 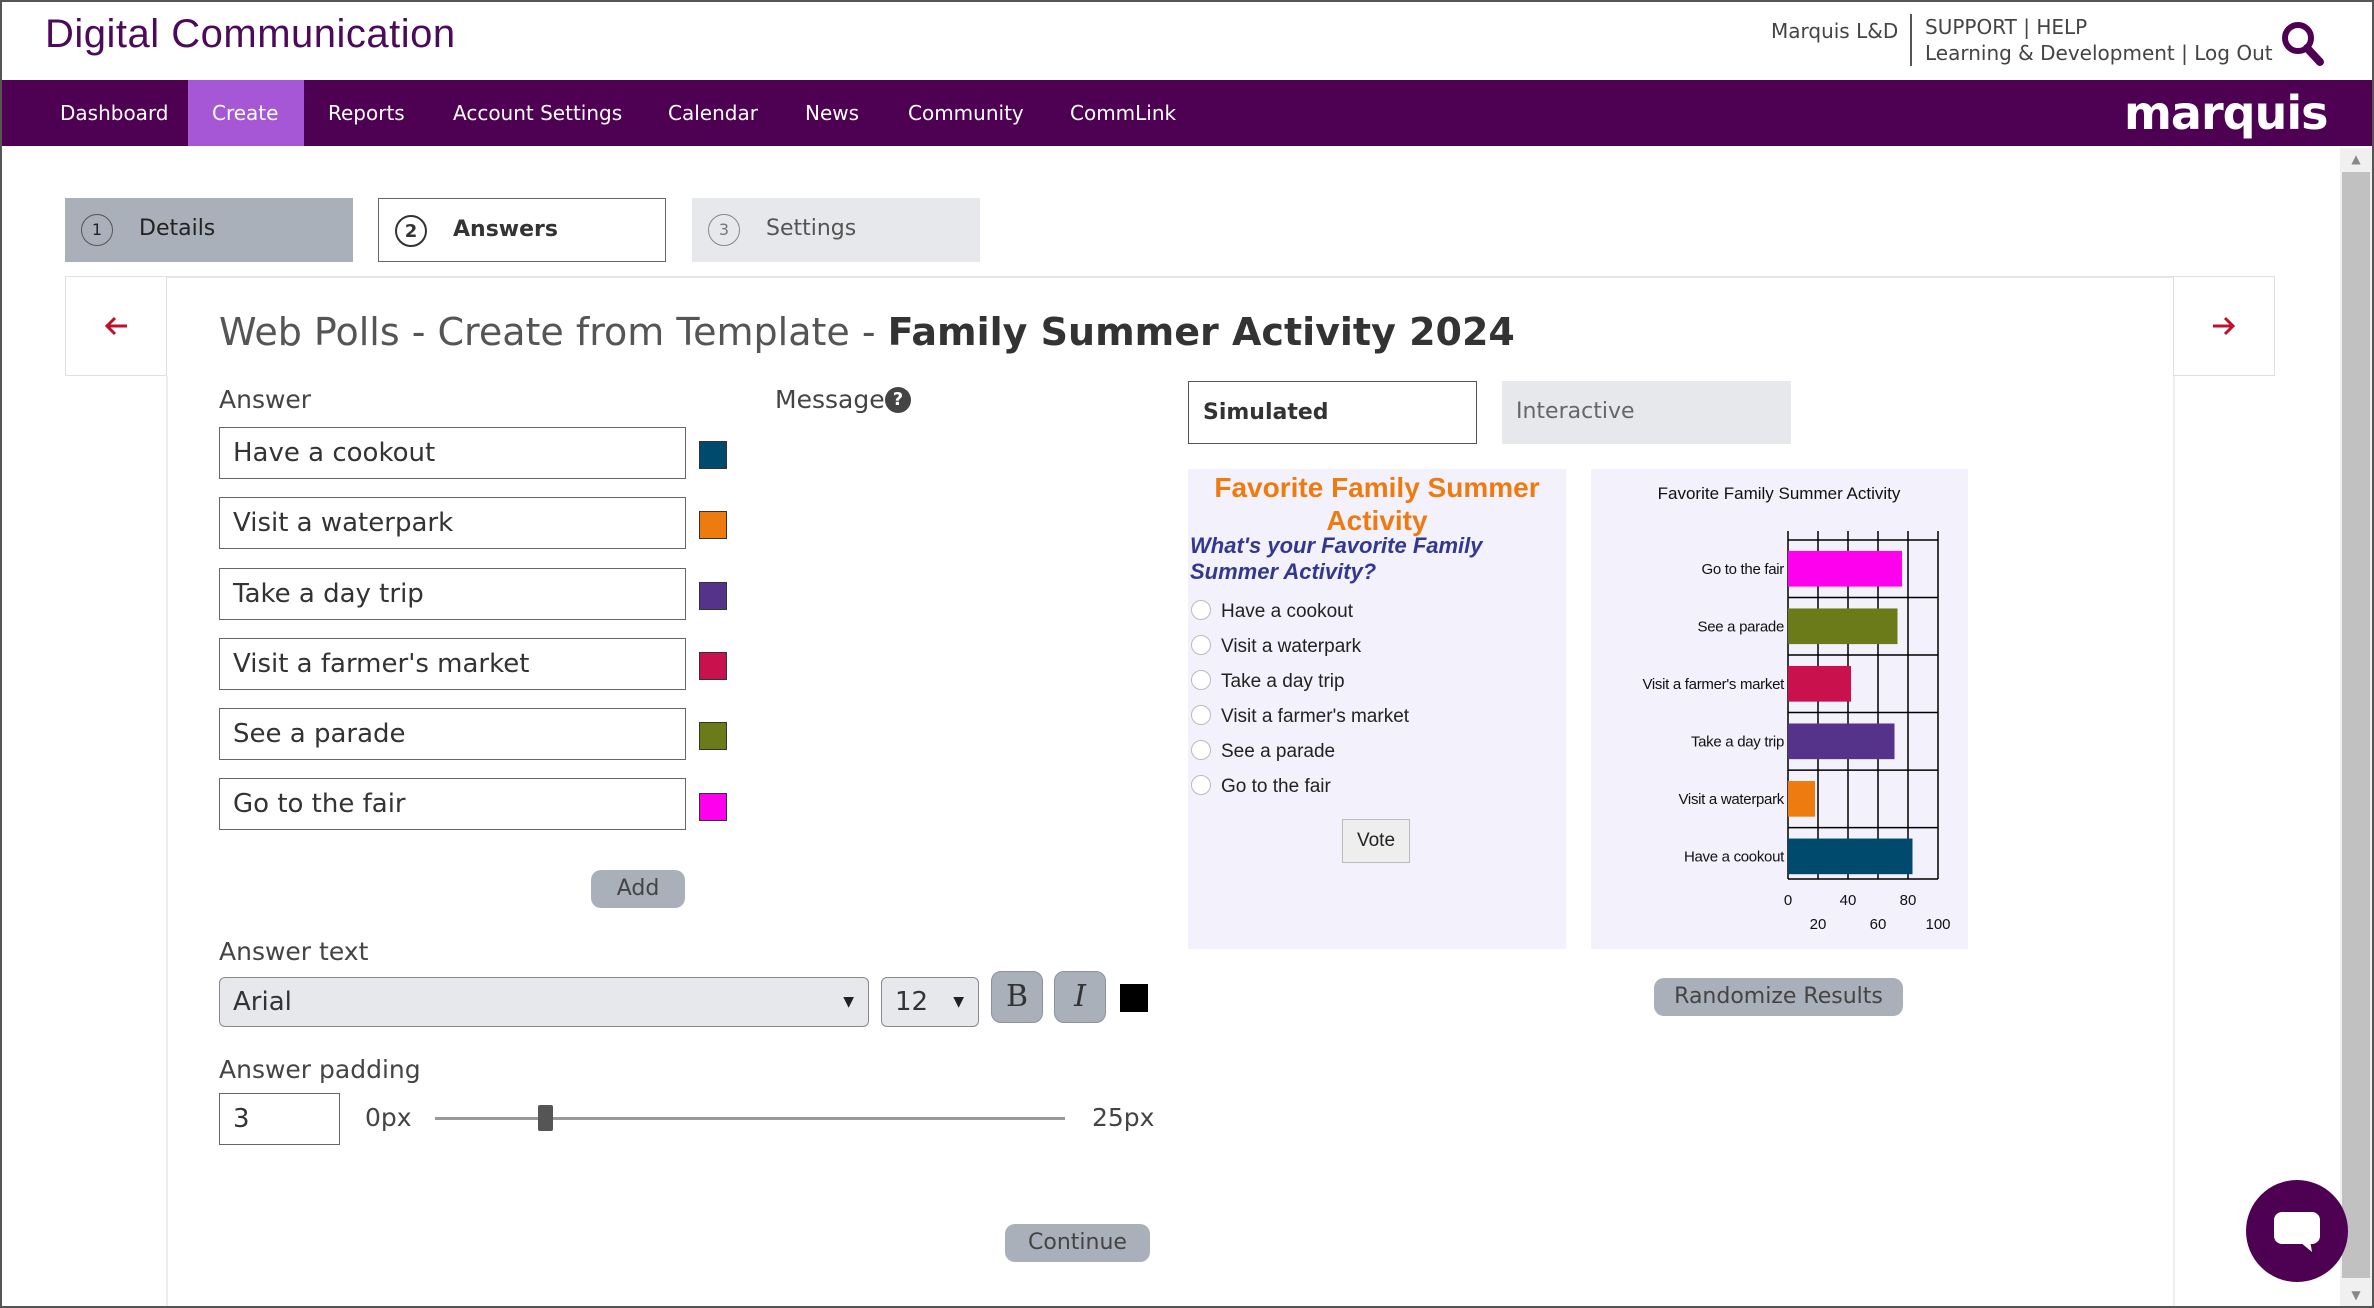 What do you see at coordinates (1267, 682) in the screenshot?
I see `poll-option: Take a day trip` at bounding box center [1267, 682].